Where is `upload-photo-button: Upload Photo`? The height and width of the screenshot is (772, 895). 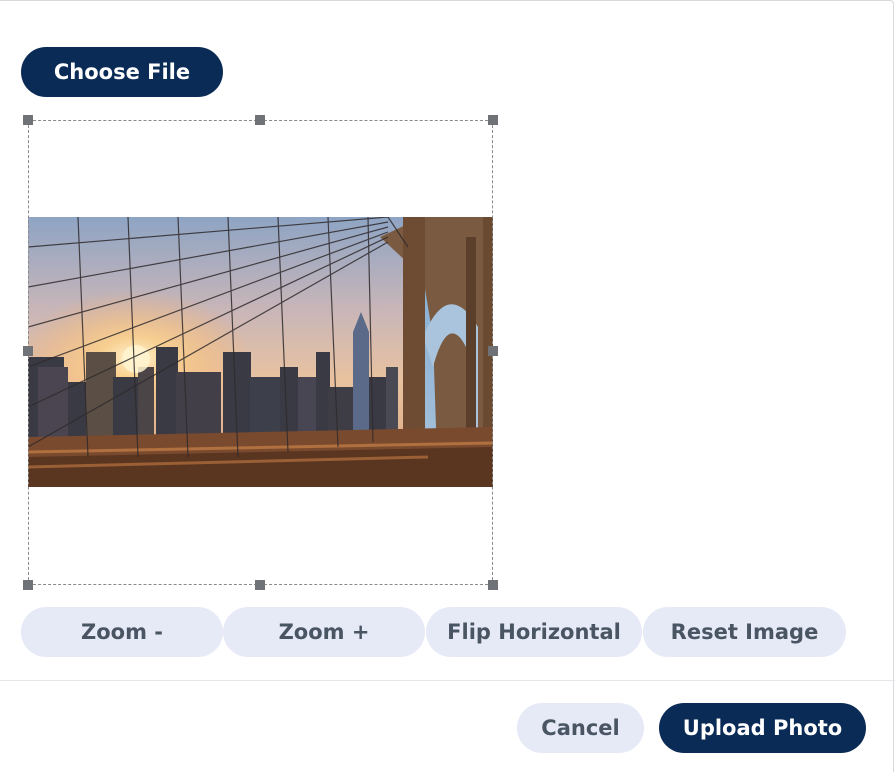
upload-photo-button: Upload Photo is located at coordinates (762, 728).